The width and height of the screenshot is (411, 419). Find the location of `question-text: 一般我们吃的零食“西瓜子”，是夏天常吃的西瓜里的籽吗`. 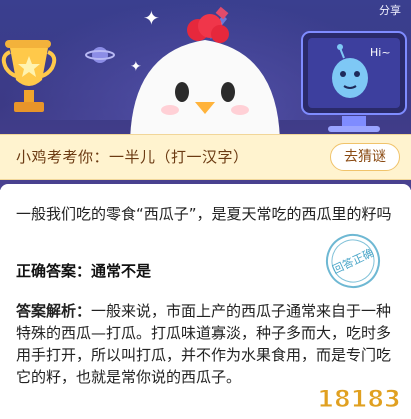

question-text: 一般我们吃的零食“西瓜子”，是夏天常吃的西瓜里的籽吗 is located at coordinates (204, 214).